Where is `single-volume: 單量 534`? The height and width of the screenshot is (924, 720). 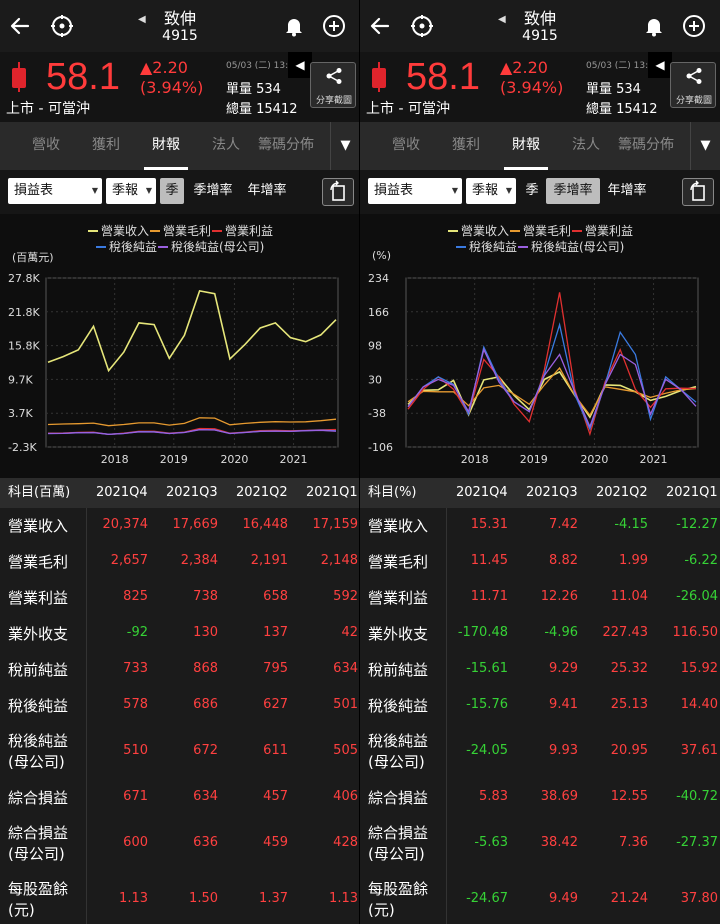 single-volume: 單量 534 is located at coordinates (253, 89).